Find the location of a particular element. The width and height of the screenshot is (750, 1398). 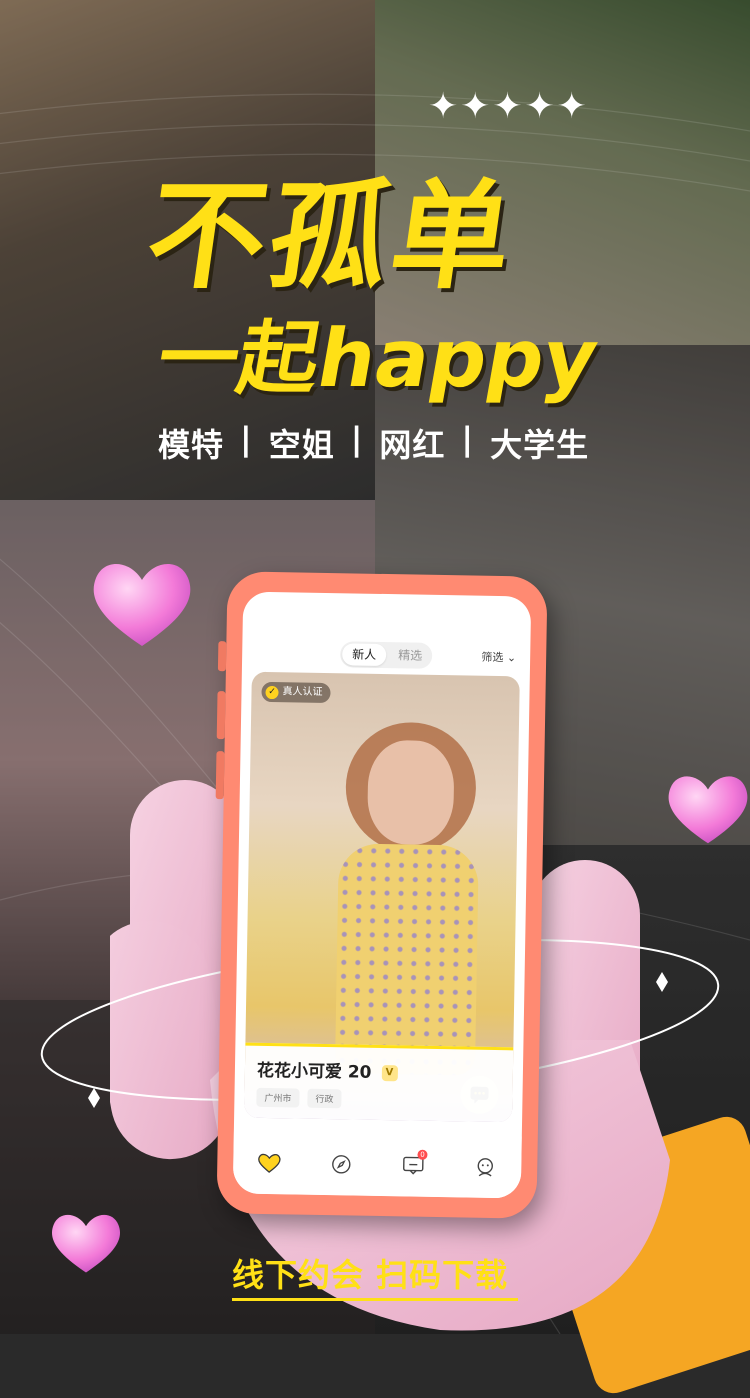

headline-subtitle: 一起happy is located at coordinates (377, 358).